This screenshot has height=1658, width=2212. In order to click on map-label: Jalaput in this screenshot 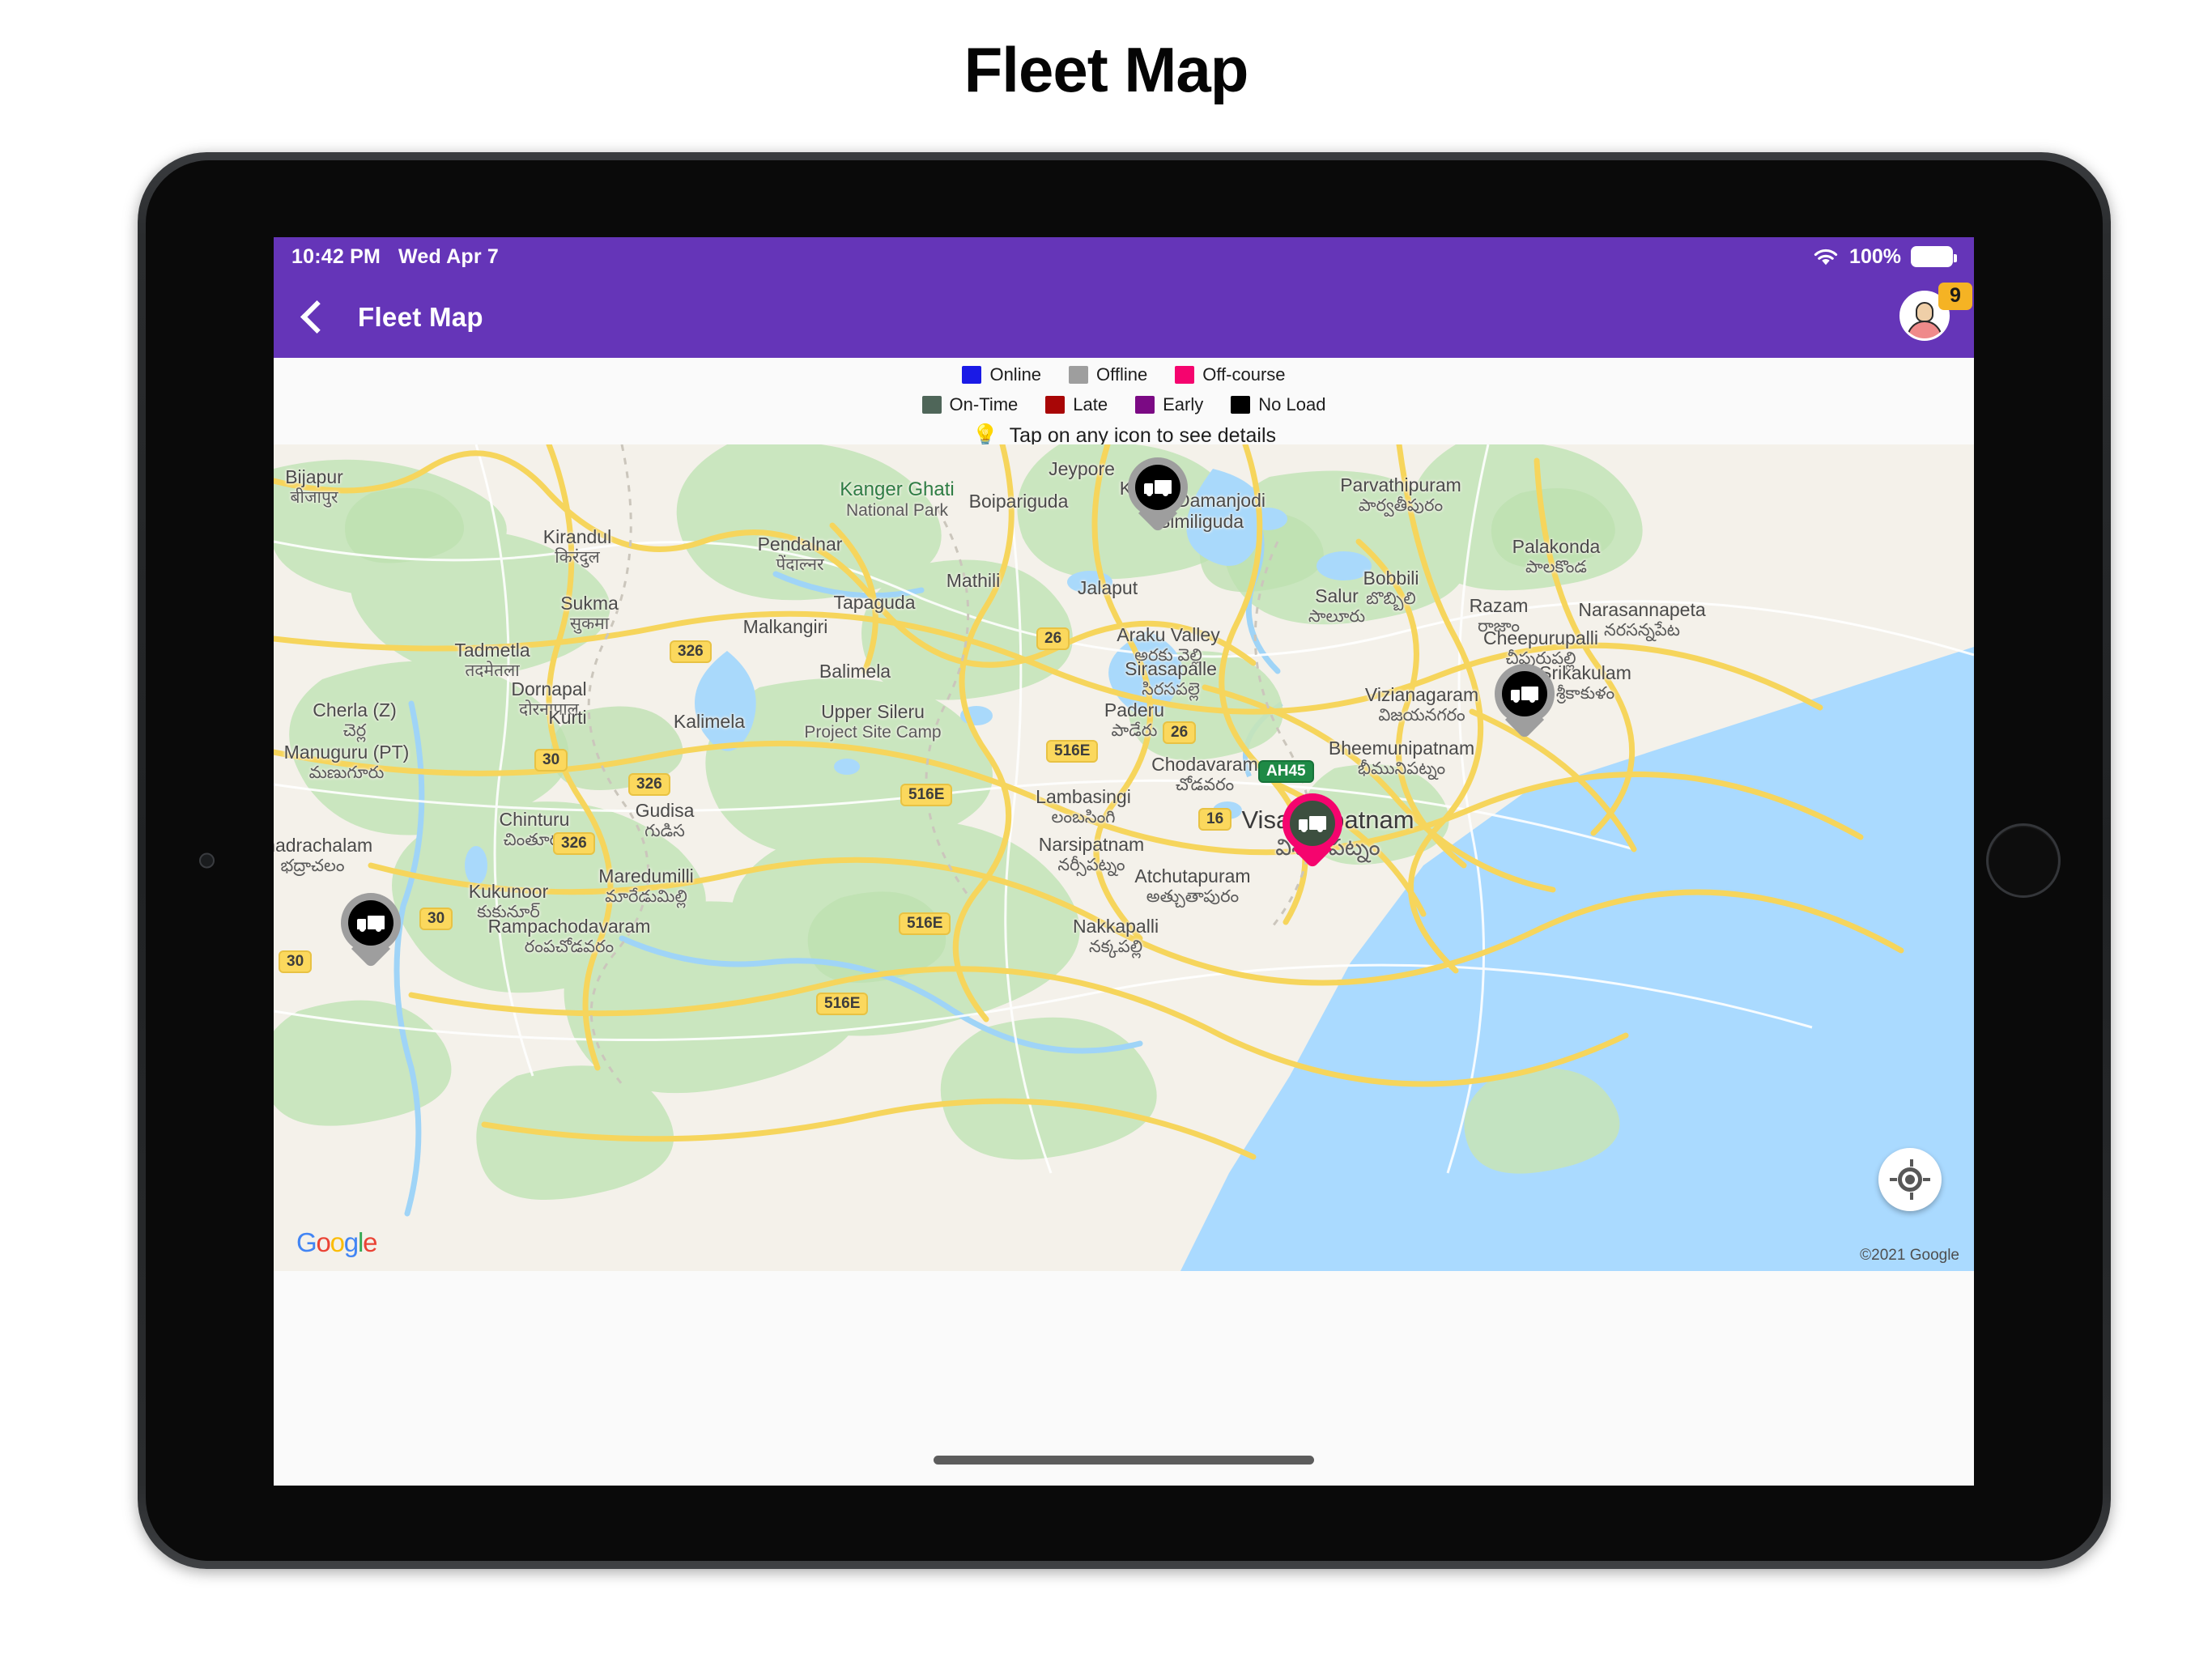, I will do `click(1107, 587)`.